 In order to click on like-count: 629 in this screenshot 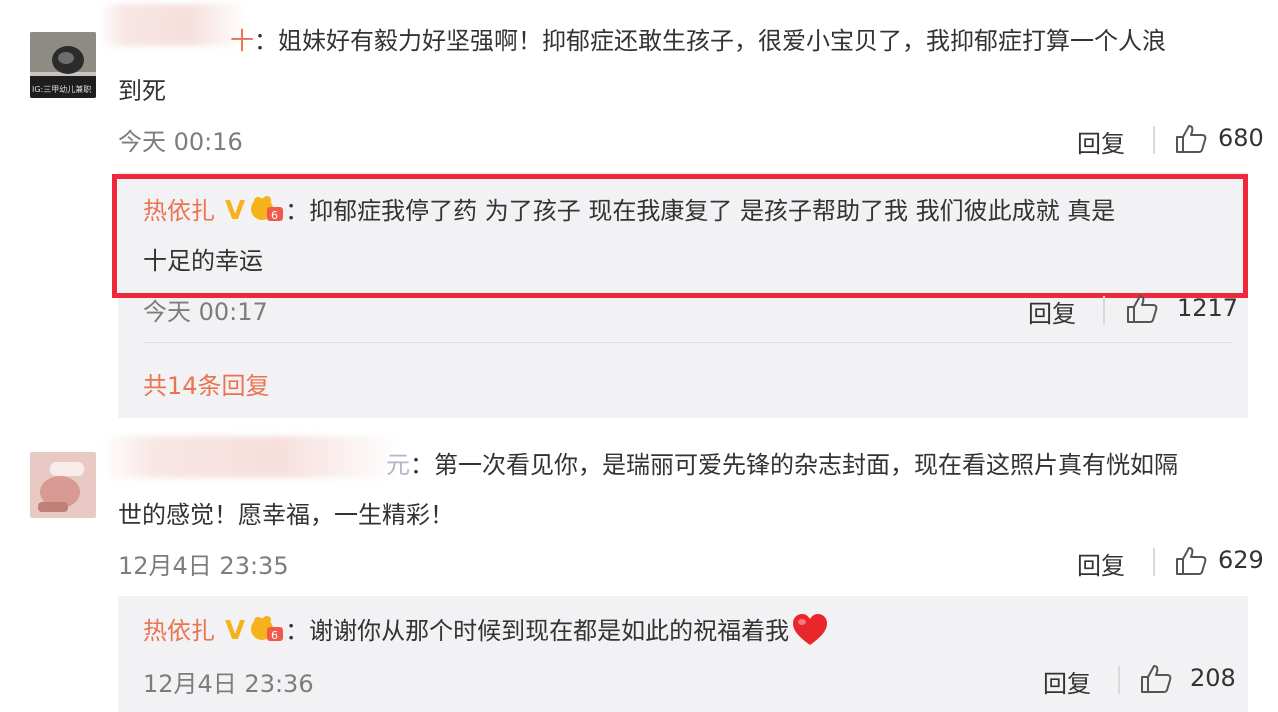, I will do `click(1241, 560)`.